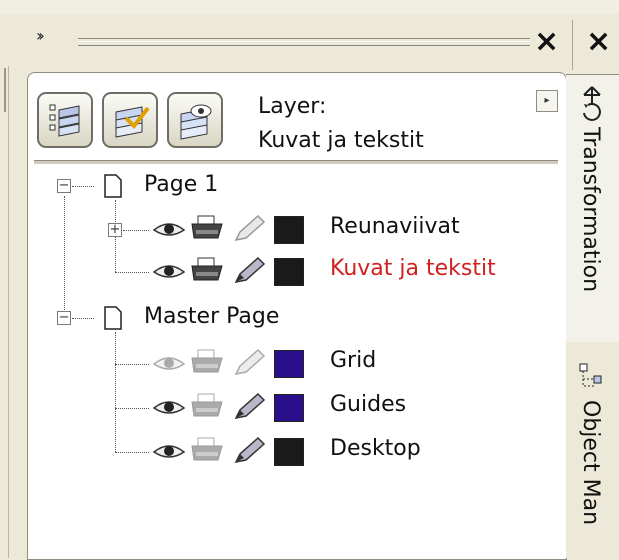 Image resolution: width=619 pixels, height=560 pixels. Describe the element at coordinates (304, 42) in the screenshot. I see `docker-grip-handle` at that location.